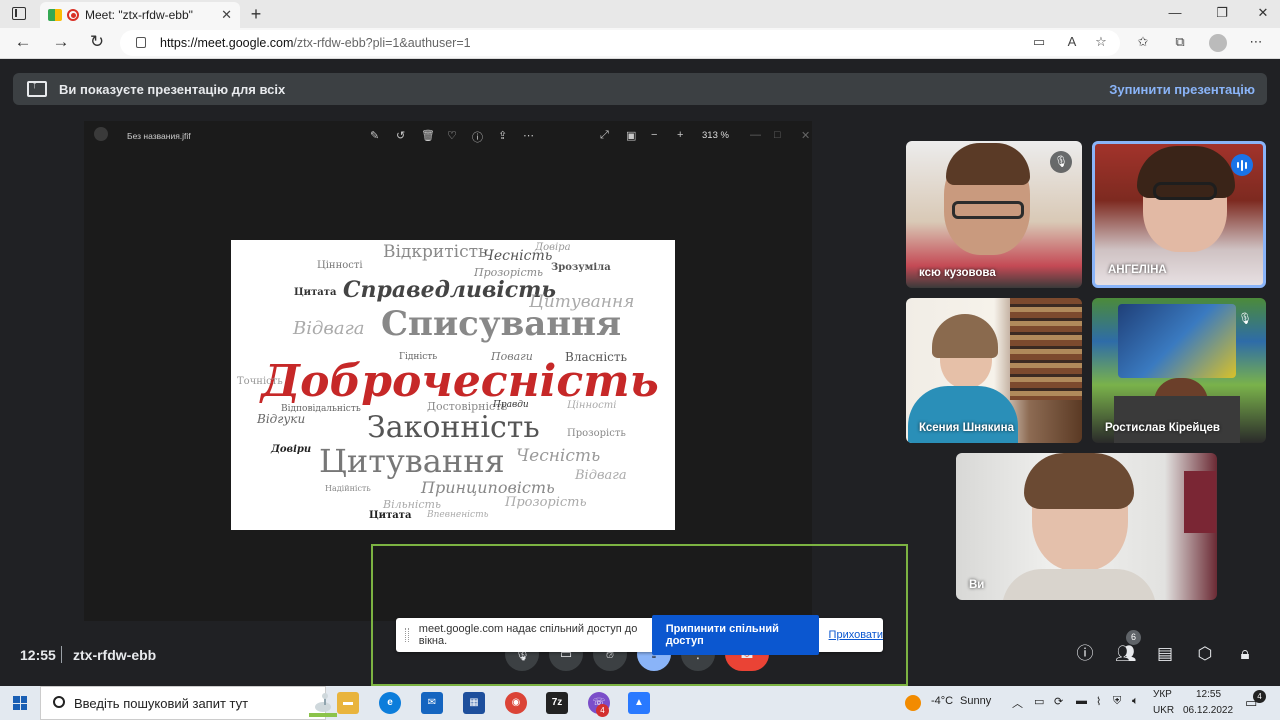  I want to click on shared-window-border, so click(639, 615).